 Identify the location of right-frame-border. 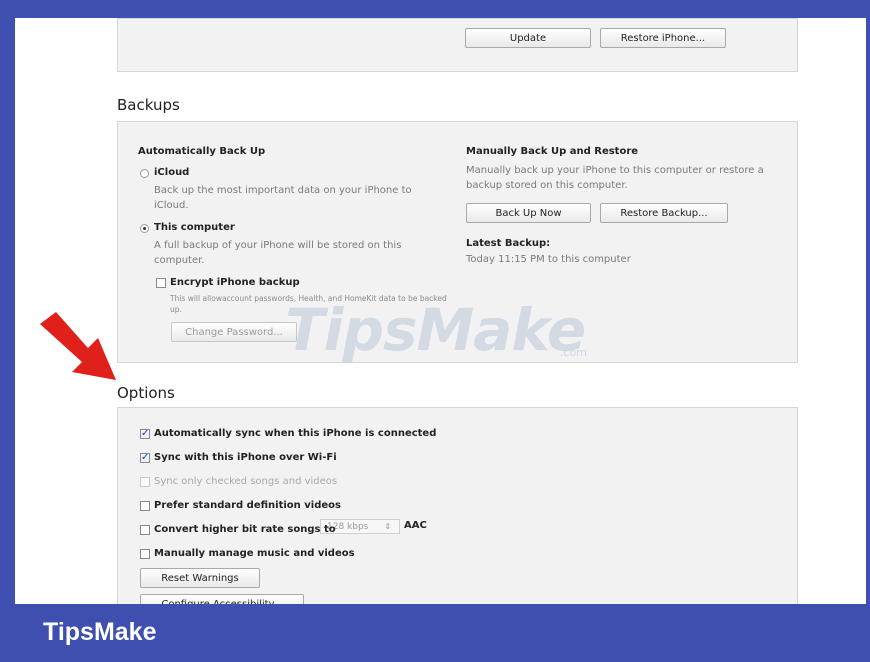
(868, 331).